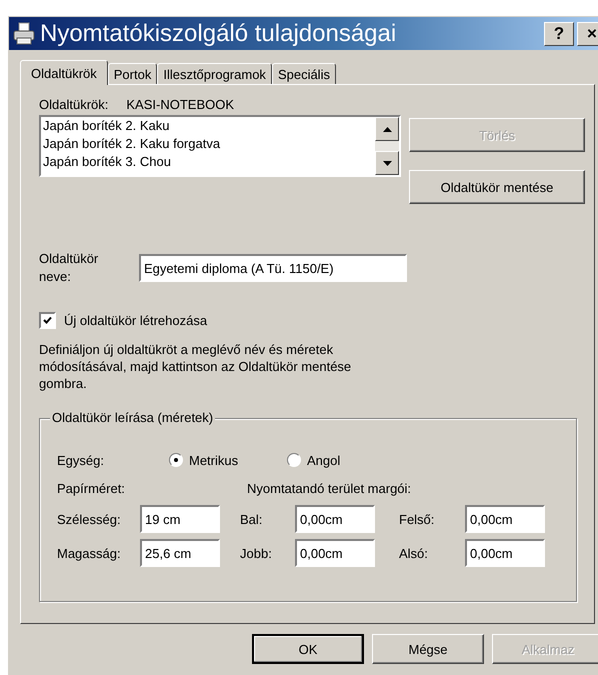 The image size is (598, 675). Describe the element at coordinates (252, 519) in the screenshot. I see `field-label: Bal:` at that location.